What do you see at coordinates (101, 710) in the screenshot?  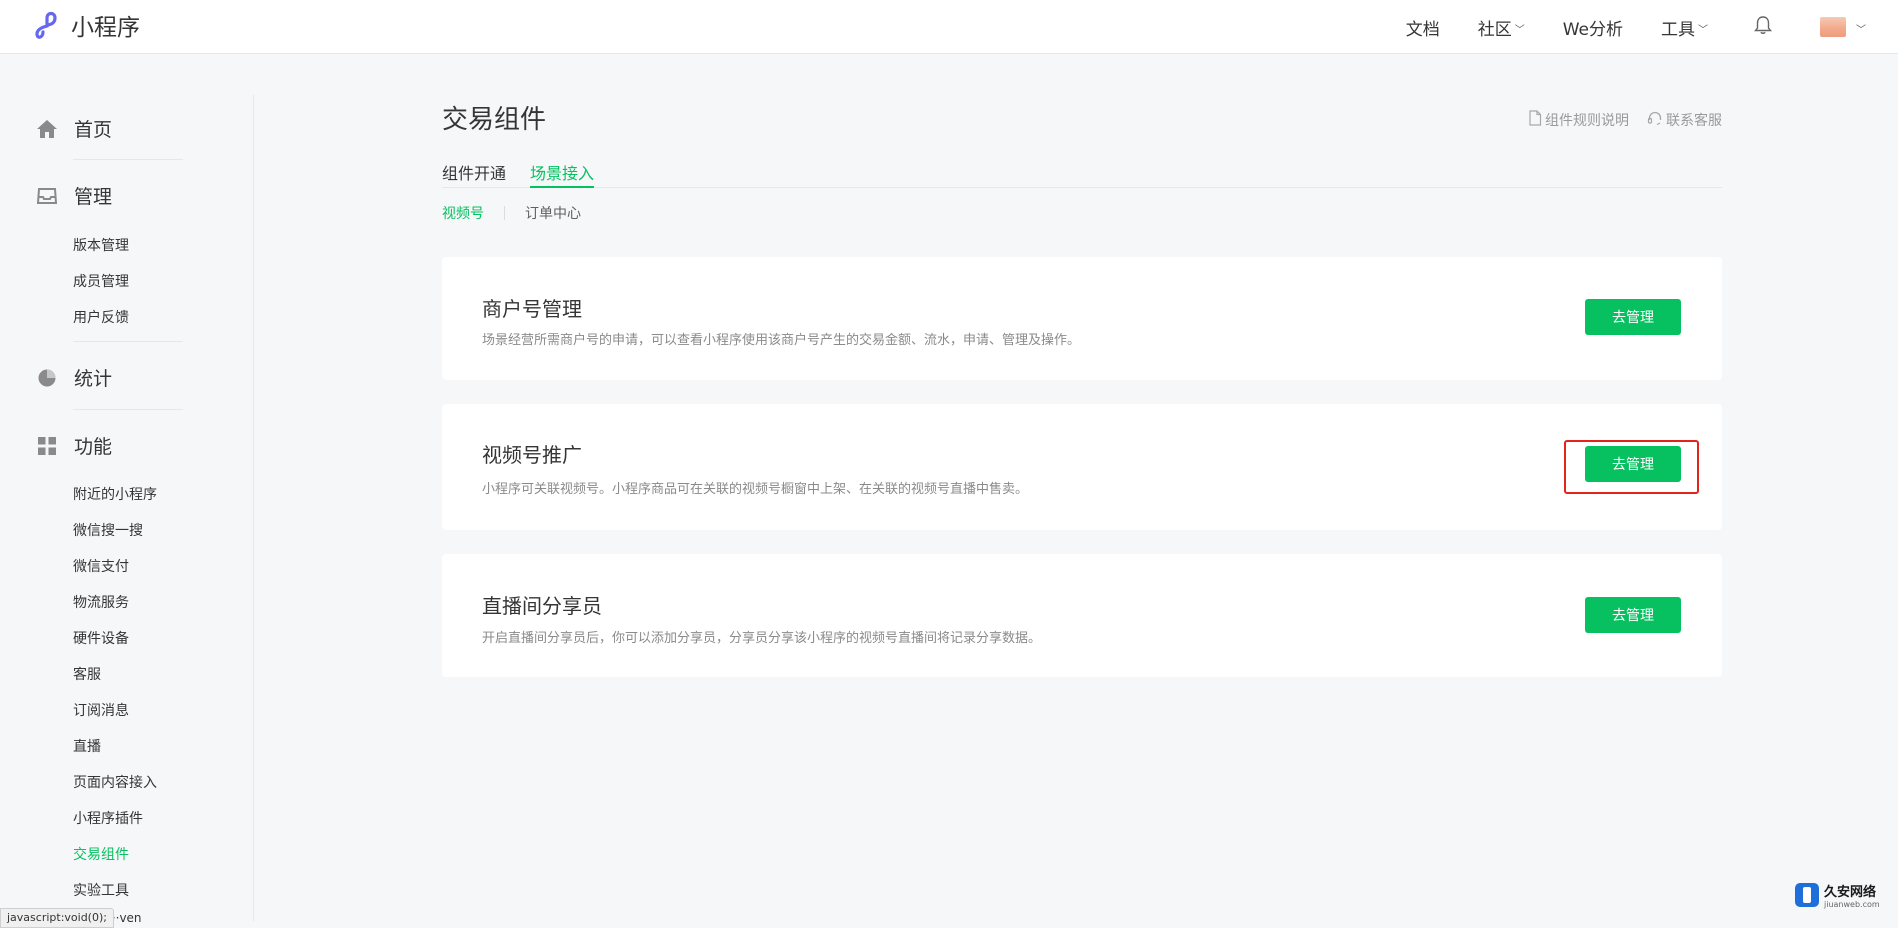 I see `sidebar-item-subscribe: 订阅消息` at bounding box center [101, 710].